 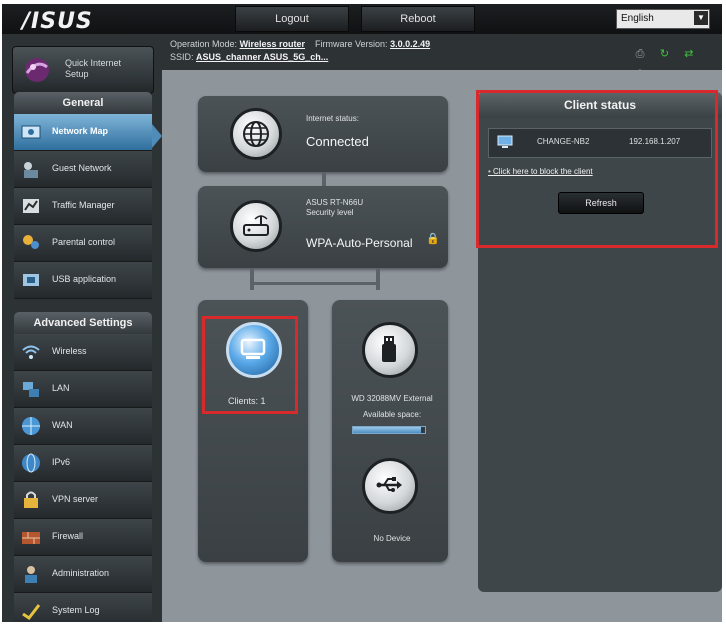 I want to click on sidebar-item-network-map: Network Map, so click(x=83, y=132).